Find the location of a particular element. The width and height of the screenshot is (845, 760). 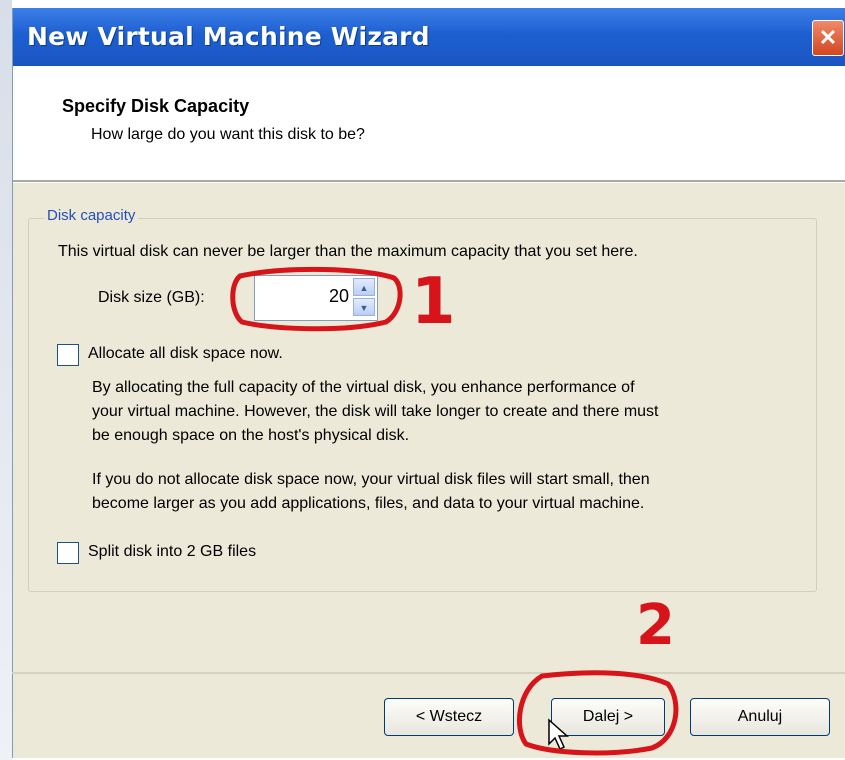

page-subtitle: How large do you want this disk to be? is located at coordinates (228, 134).